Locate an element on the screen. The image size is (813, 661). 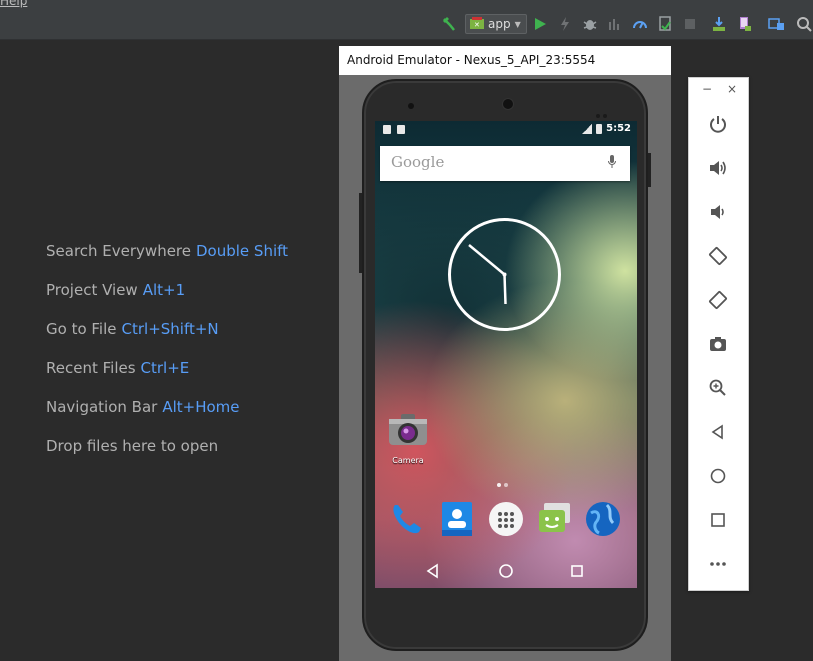
navigation-bar is located at coordinates (506, 571).